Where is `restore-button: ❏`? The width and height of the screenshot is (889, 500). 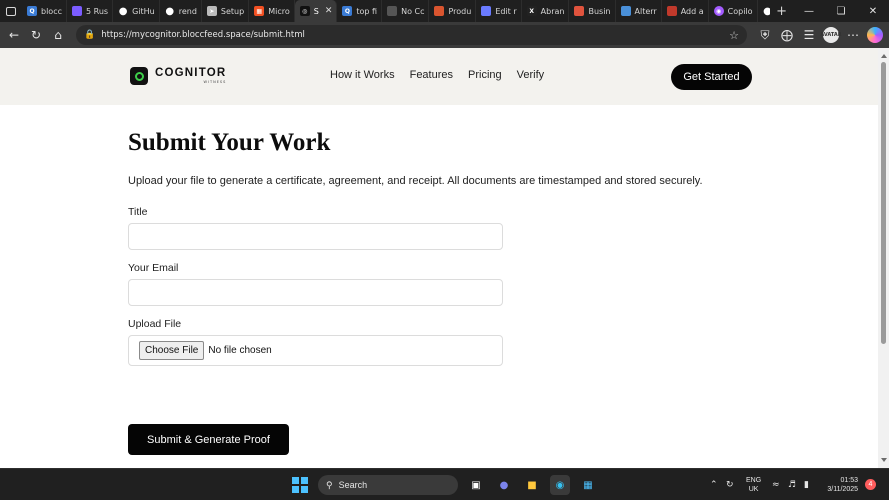
restore-button: ❏ is located at coordinates (841, 11).